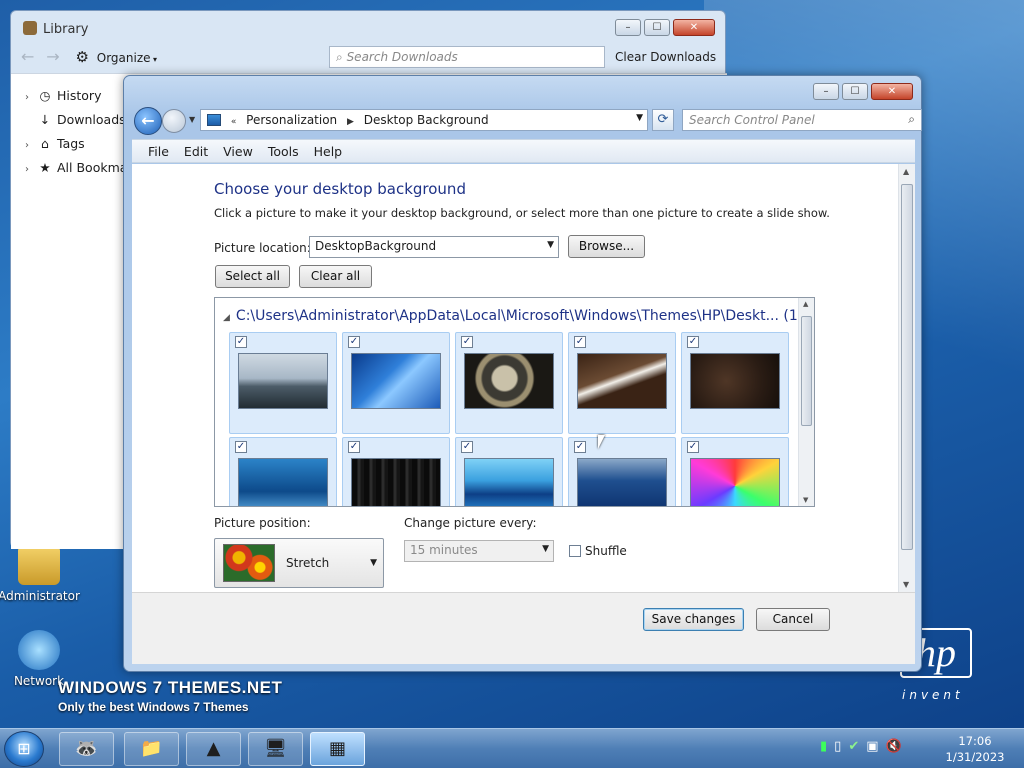 This screenshot has width=1024, height=768. What do you see at coordinates (249, 563) in the screenshot?
I see `flower-thumbnail` at bounding box center [249, 563].